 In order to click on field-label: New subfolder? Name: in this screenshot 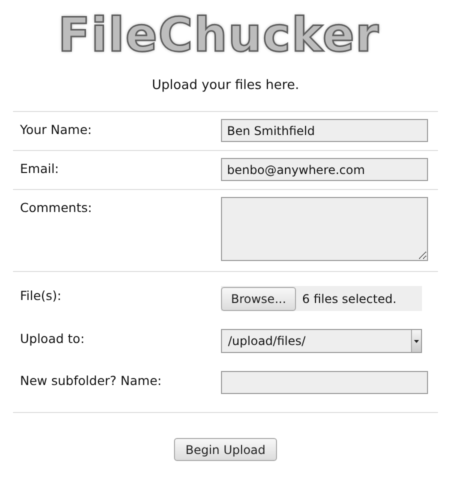, I will do `click(91, 380)`.